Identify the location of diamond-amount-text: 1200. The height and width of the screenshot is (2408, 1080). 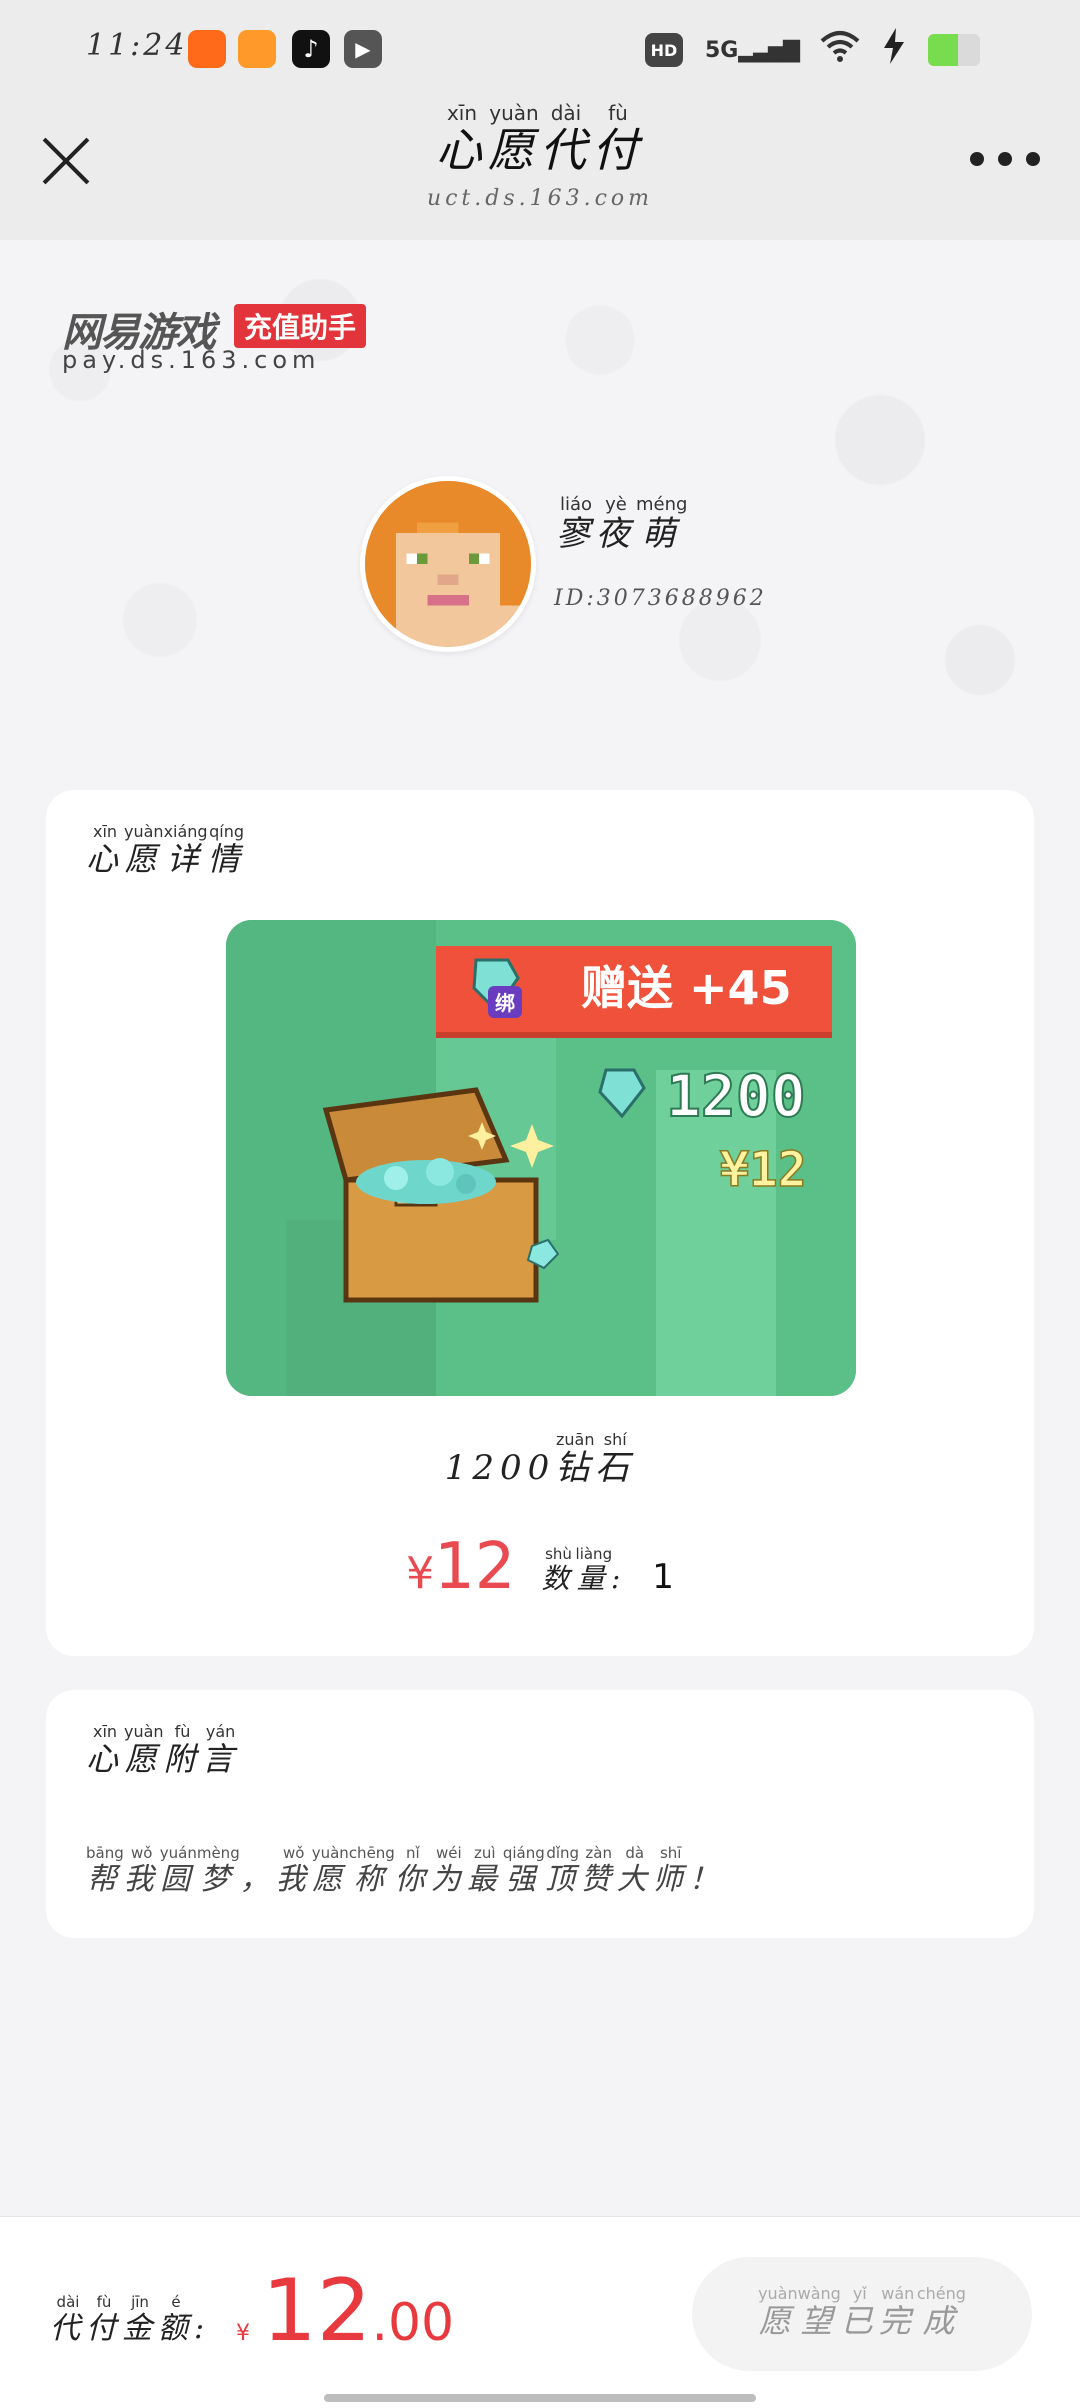
(736, 1096).